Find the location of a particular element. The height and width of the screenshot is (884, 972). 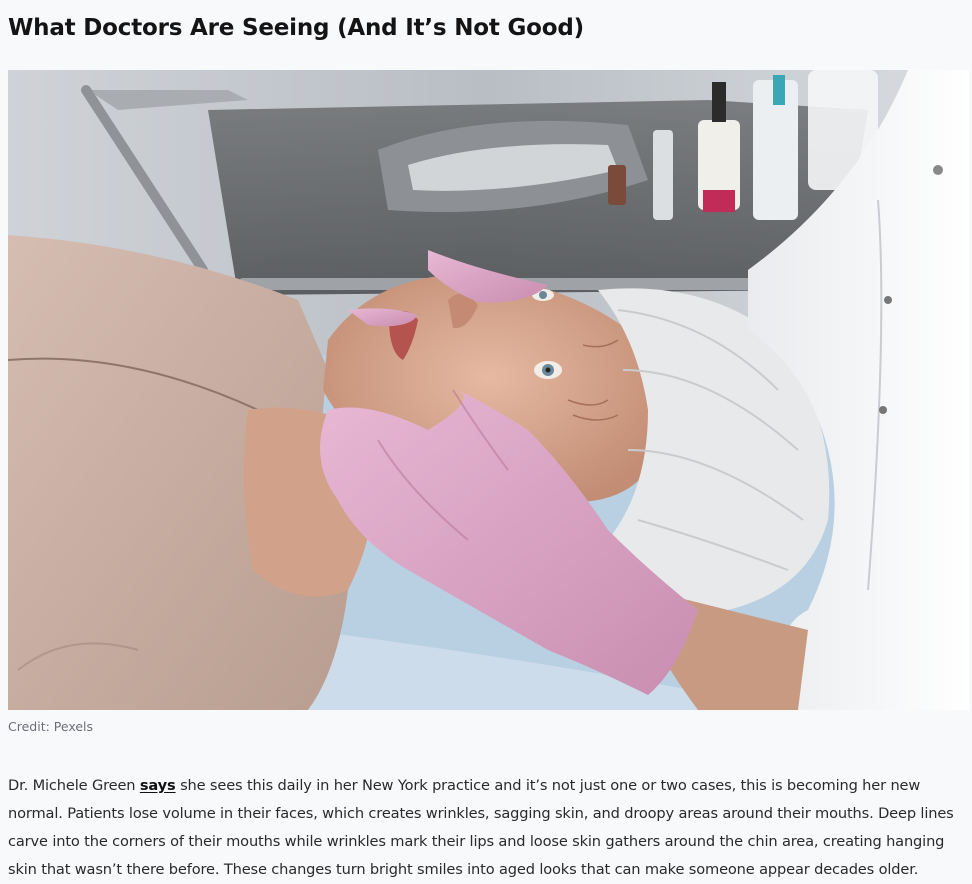

says-source-link: says is located at coordinates (158, 785).